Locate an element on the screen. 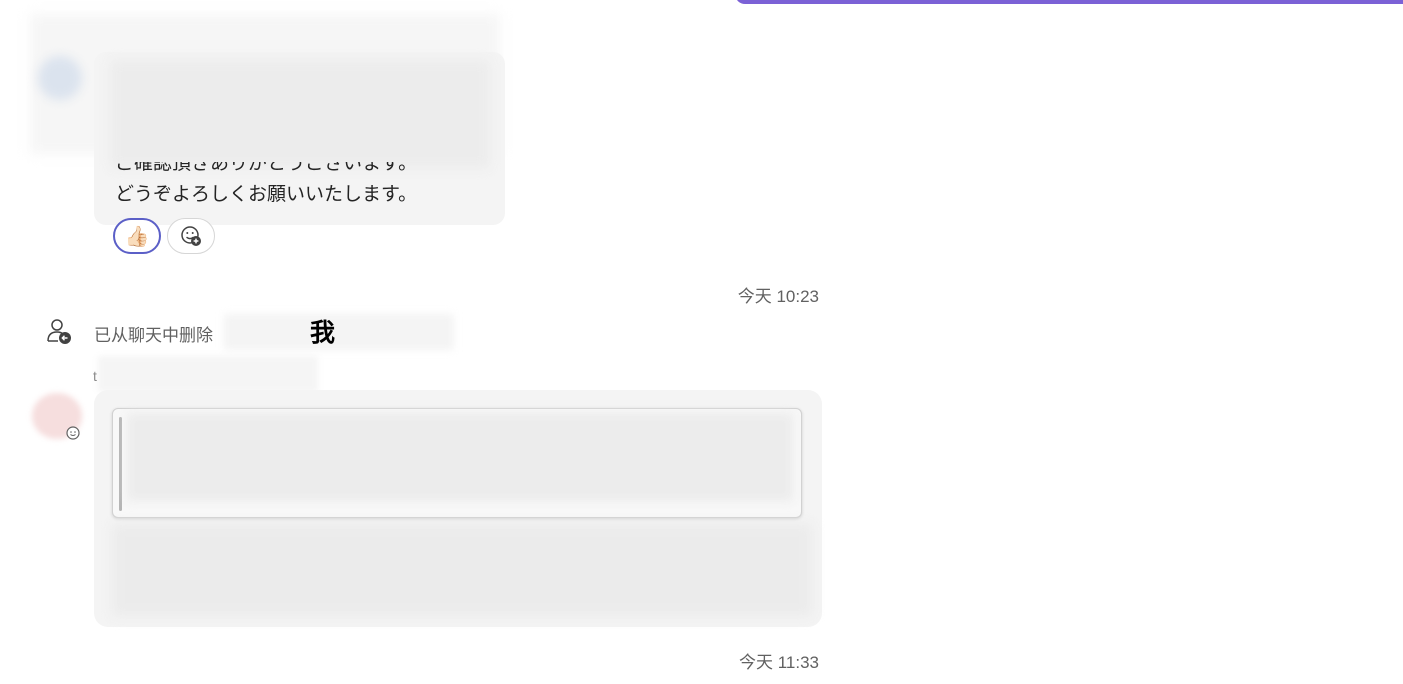 The height and width of the screenshot is (684, 1403). timestamp: 今天 11:33 is located at coordinates (778, 662).